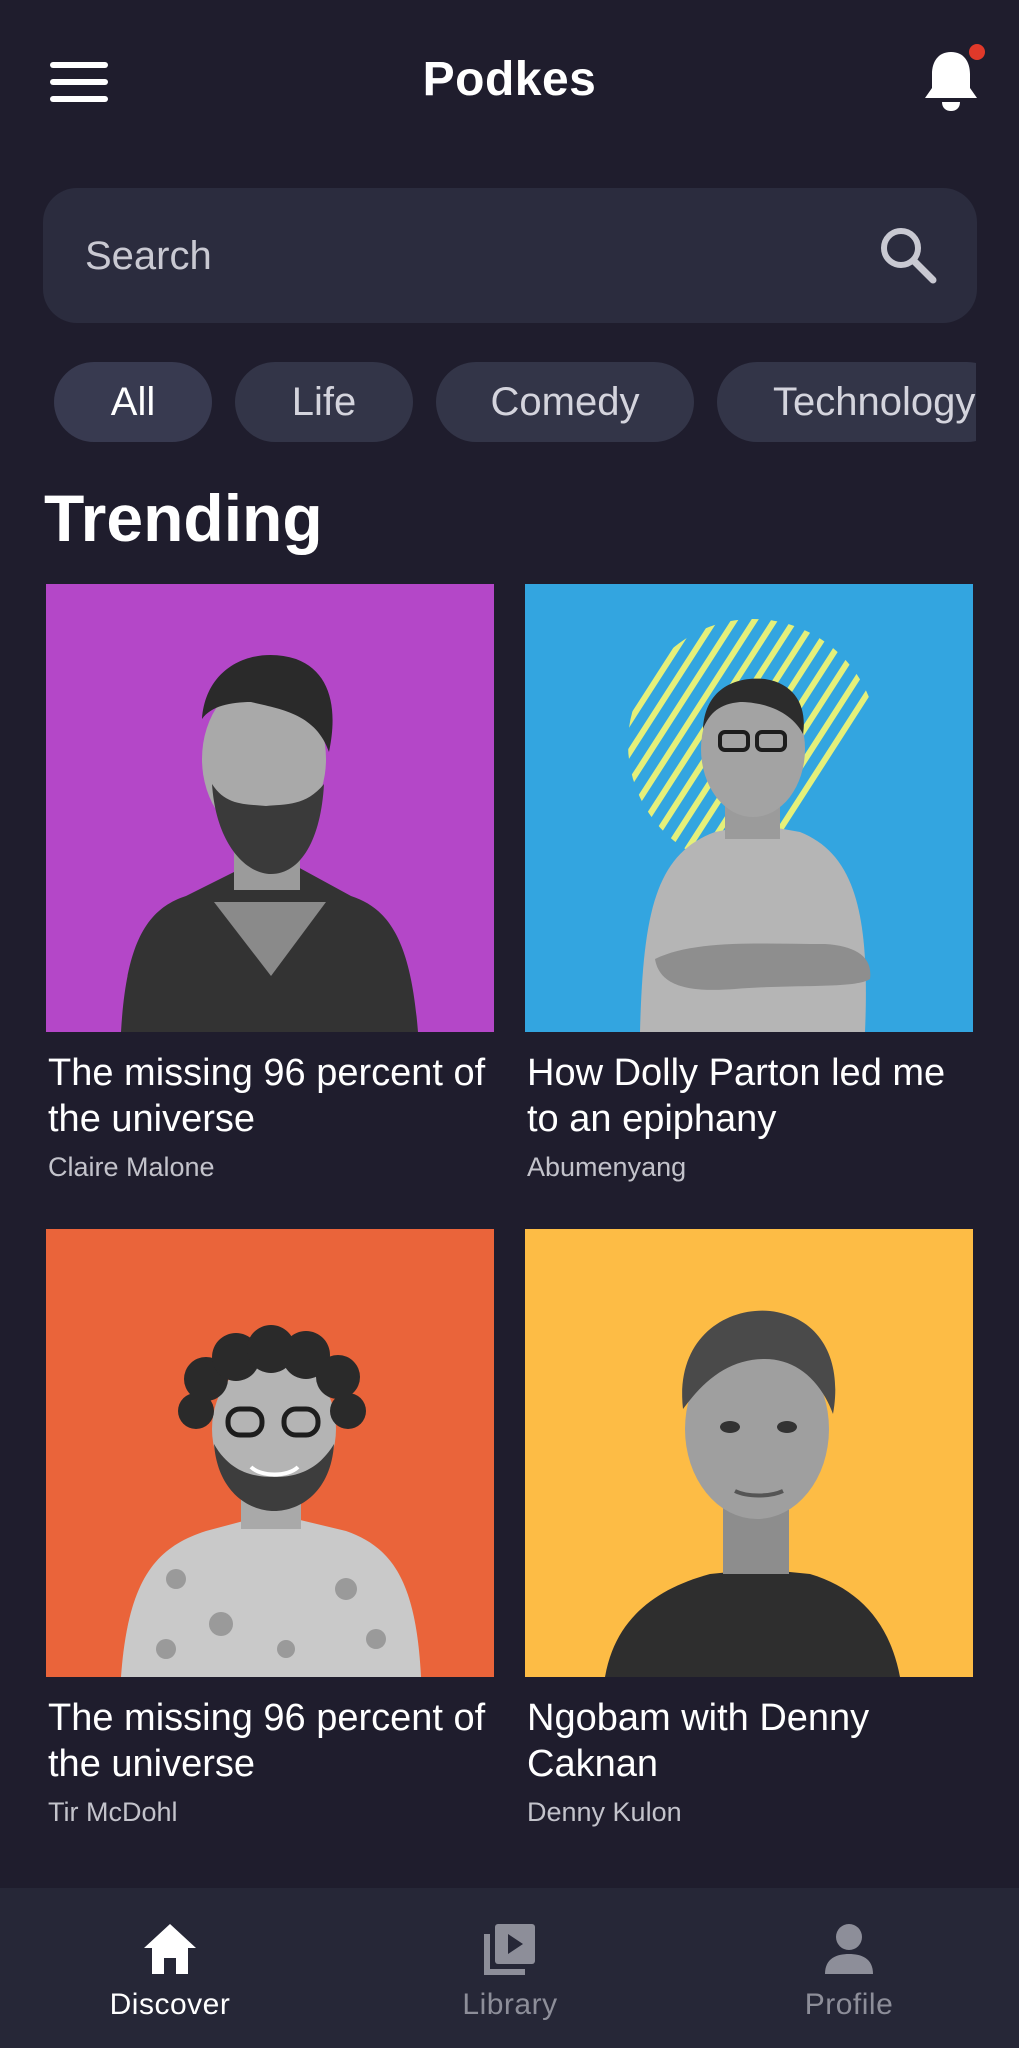 This screenshot has width=1019, height=2048. Describe the element at coordinates (170, 2004) in the screenshot. I see `nav-label: Discover` at that location.